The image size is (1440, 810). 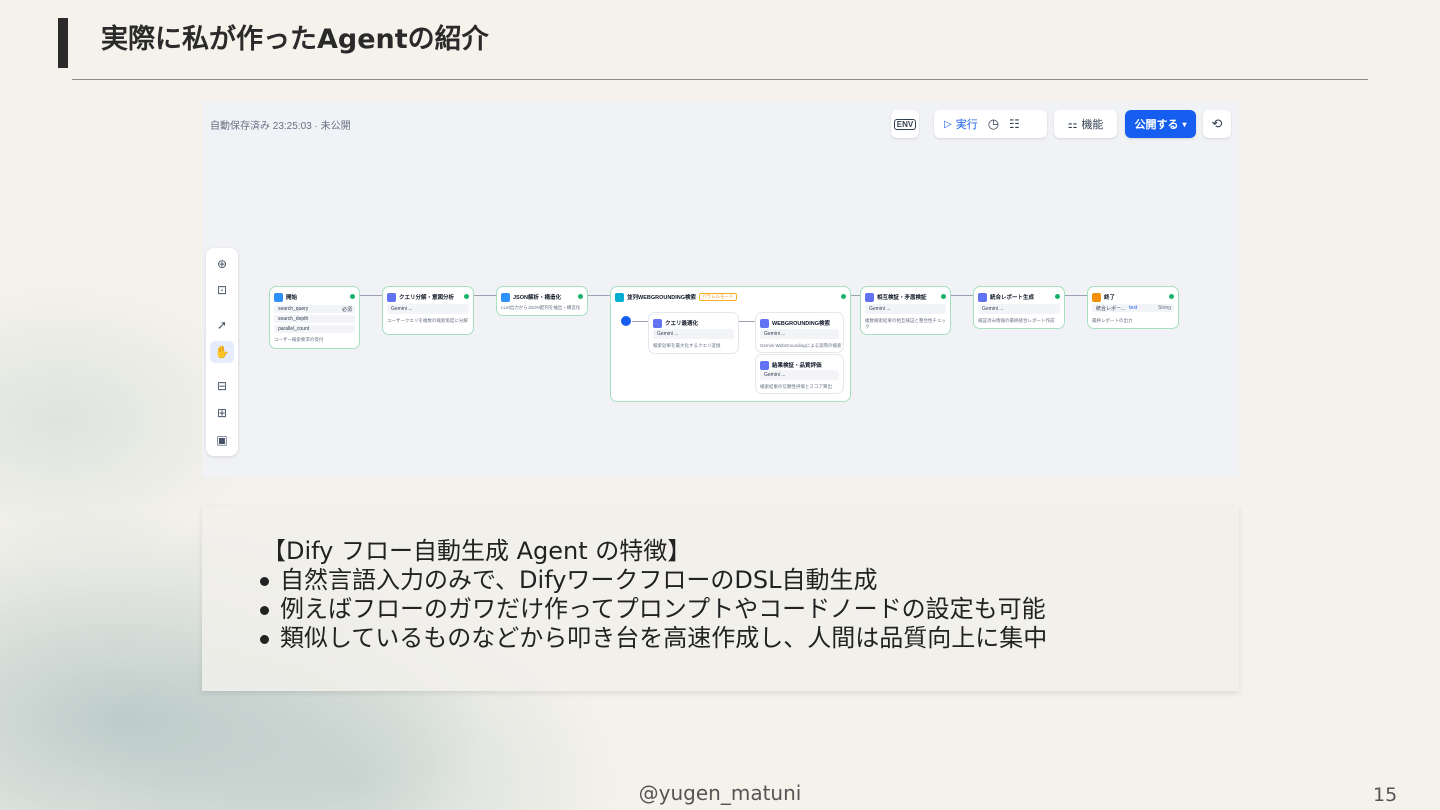 I want to click on node-description: 検証済み情報の最終統合レポート作成, so click(x=1016, y=320).